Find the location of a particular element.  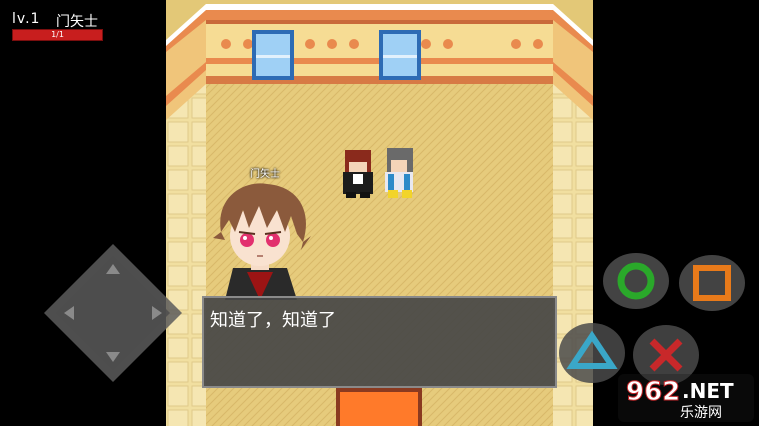

dialog-box: 知道了，知道了 is located at coordinates (379, 342).